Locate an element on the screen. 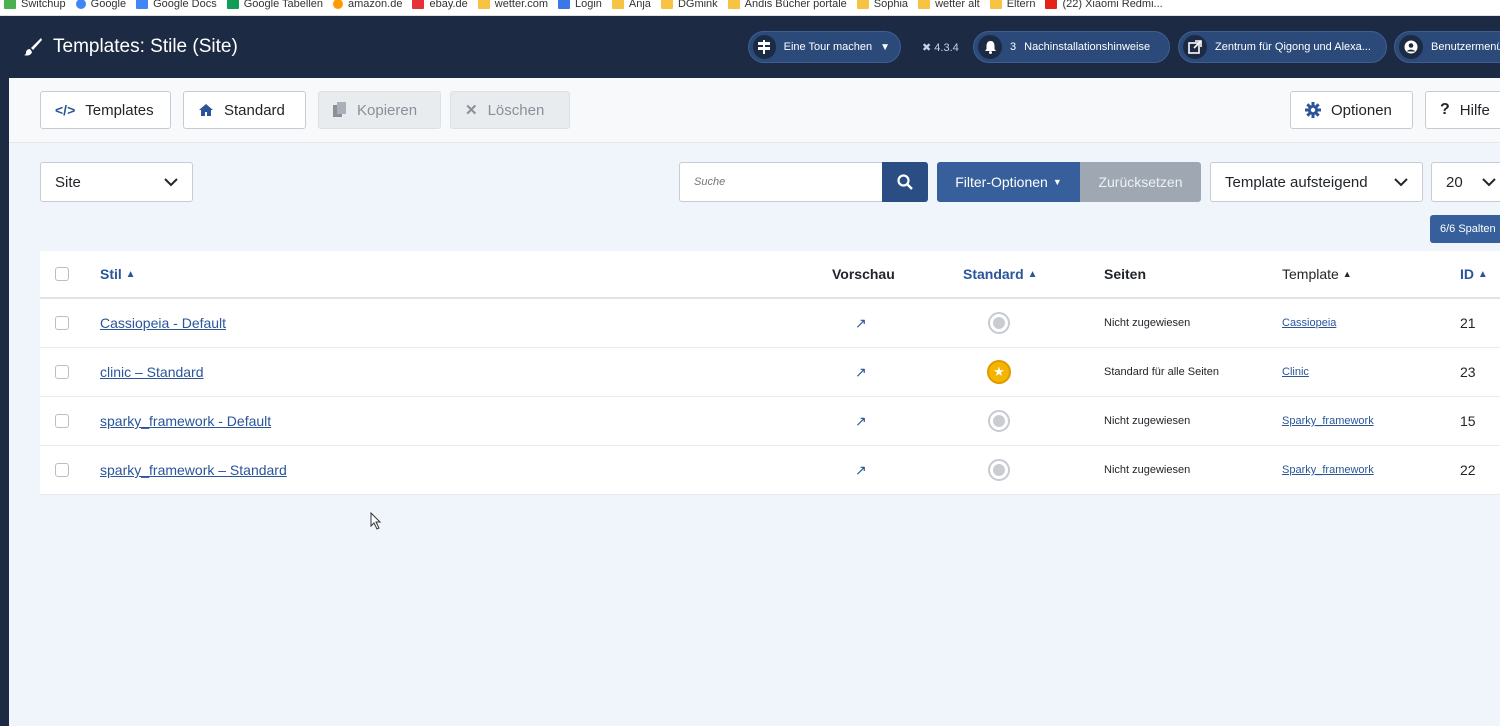 This screenshot has width=1500, height=726. sort-select: Template aufsteigend is located at coordinates (1316, 182).